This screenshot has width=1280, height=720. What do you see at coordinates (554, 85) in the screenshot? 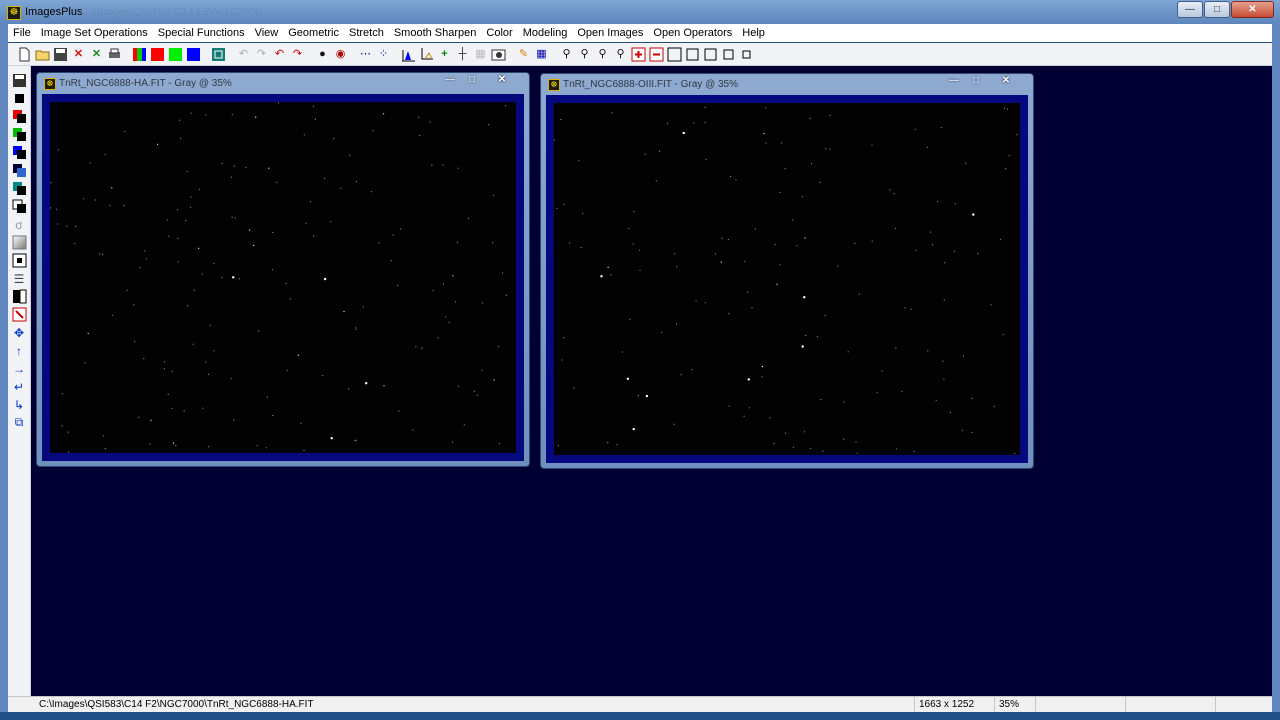
I see `child-app-icon: ☸` at bounding box center [554, 85].